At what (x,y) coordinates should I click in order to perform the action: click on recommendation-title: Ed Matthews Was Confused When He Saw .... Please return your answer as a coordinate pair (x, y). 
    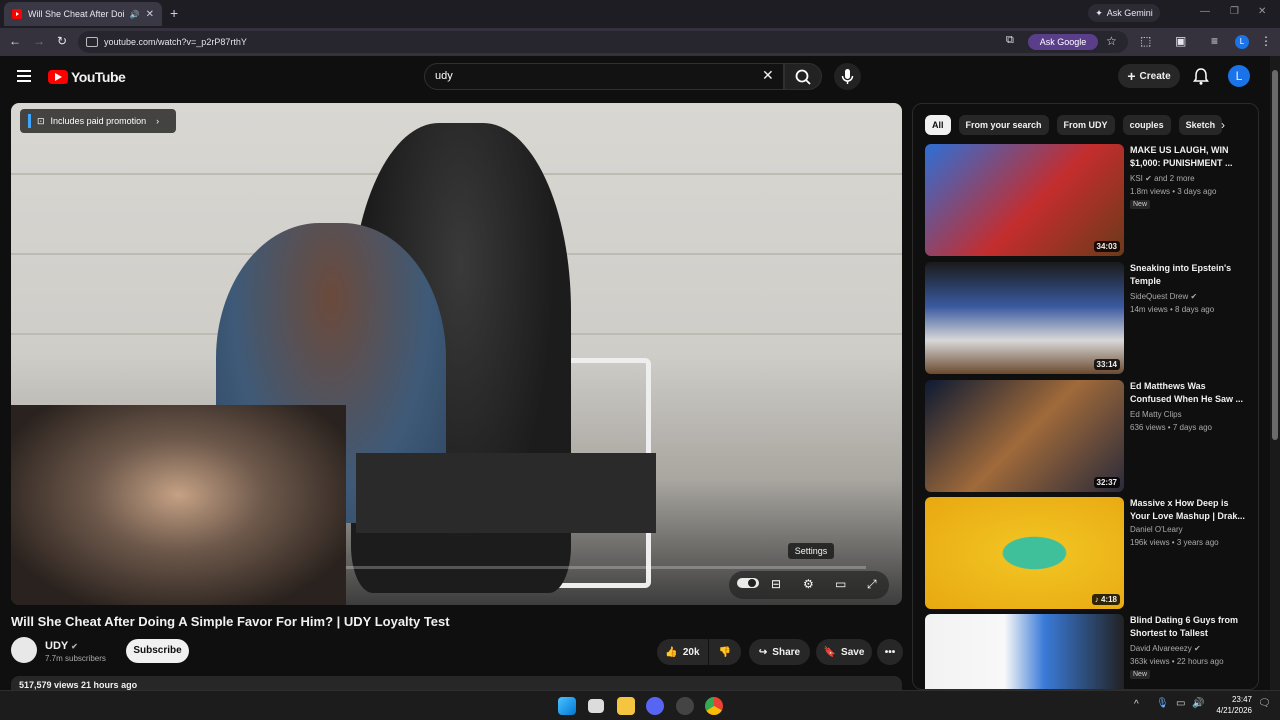
    Looking at the image, I should click on (1188, 393).